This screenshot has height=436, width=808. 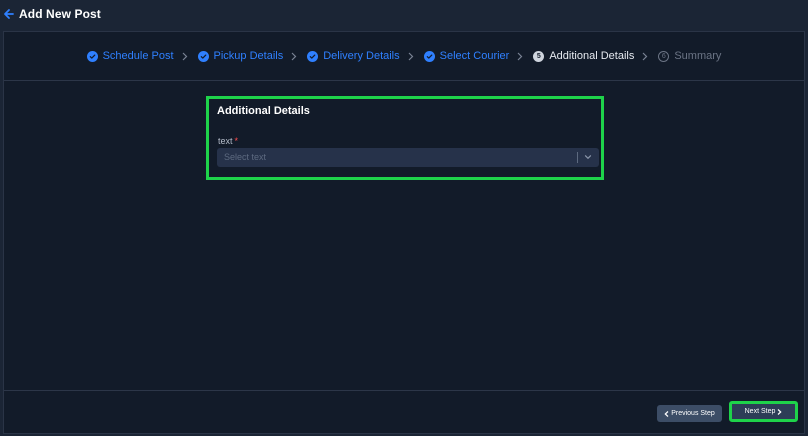 I want to click on chevron-left-icon, so click(x=666, y=413).